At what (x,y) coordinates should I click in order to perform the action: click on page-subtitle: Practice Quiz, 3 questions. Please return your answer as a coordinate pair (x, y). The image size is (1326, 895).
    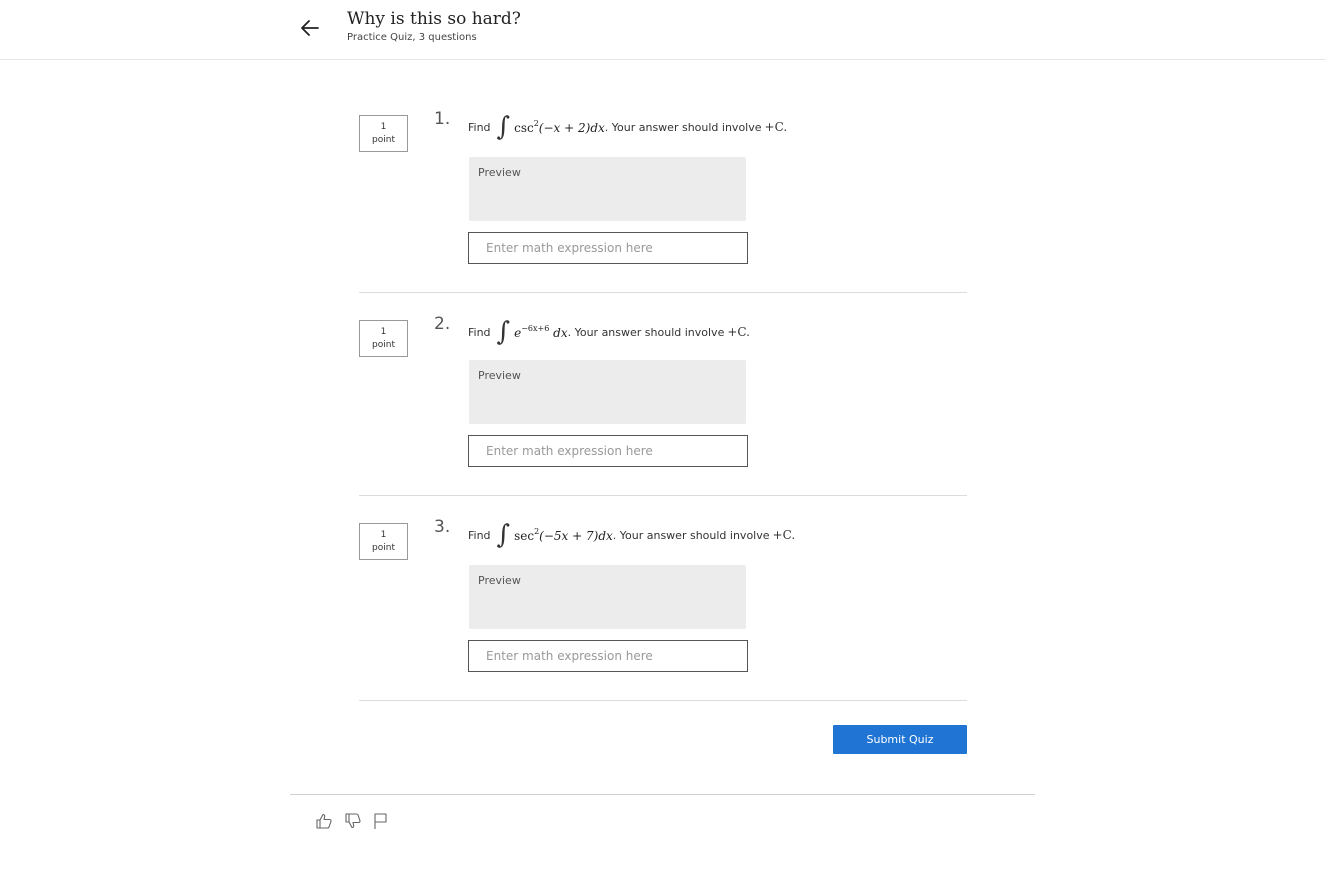
    Looking at the image, I should click on (412, 37).